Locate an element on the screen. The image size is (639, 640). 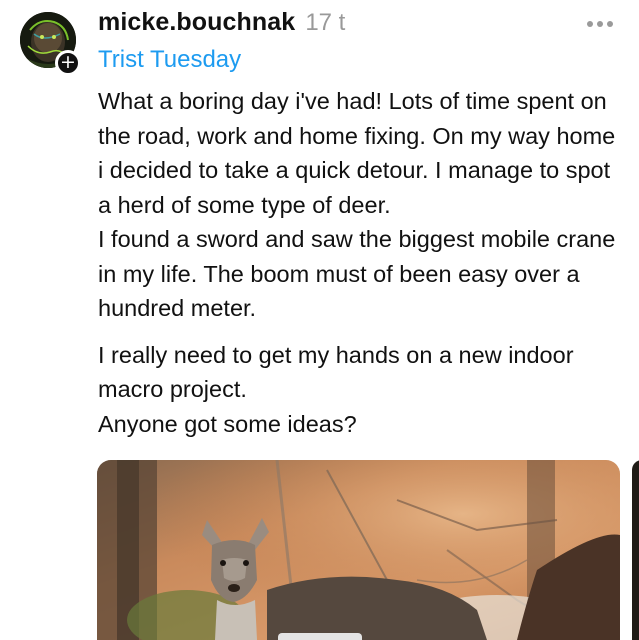
post-paragraph: Anyone got some ideas? is located at coordinates (227, 423).